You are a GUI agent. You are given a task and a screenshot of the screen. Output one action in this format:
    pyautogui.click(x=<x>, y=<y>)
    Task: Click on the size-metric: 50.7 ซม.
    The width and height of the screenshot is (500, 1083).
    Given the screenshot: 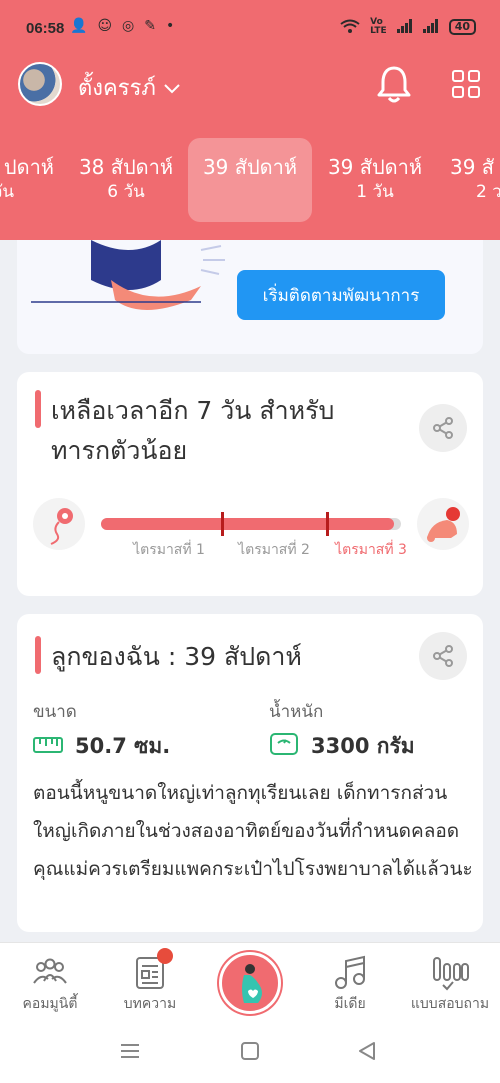 What is the action you would take?
    pyautogui.click(x=101, y=746)
    